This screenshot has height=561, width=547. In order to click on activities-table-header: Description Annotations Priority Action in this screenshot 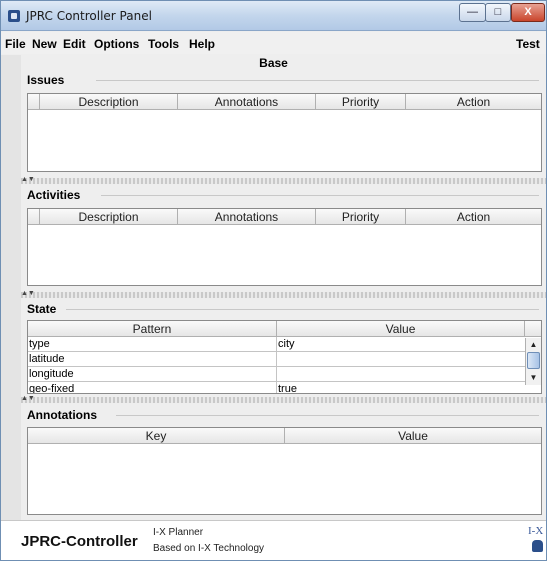, I will do `click(284, 217)`.